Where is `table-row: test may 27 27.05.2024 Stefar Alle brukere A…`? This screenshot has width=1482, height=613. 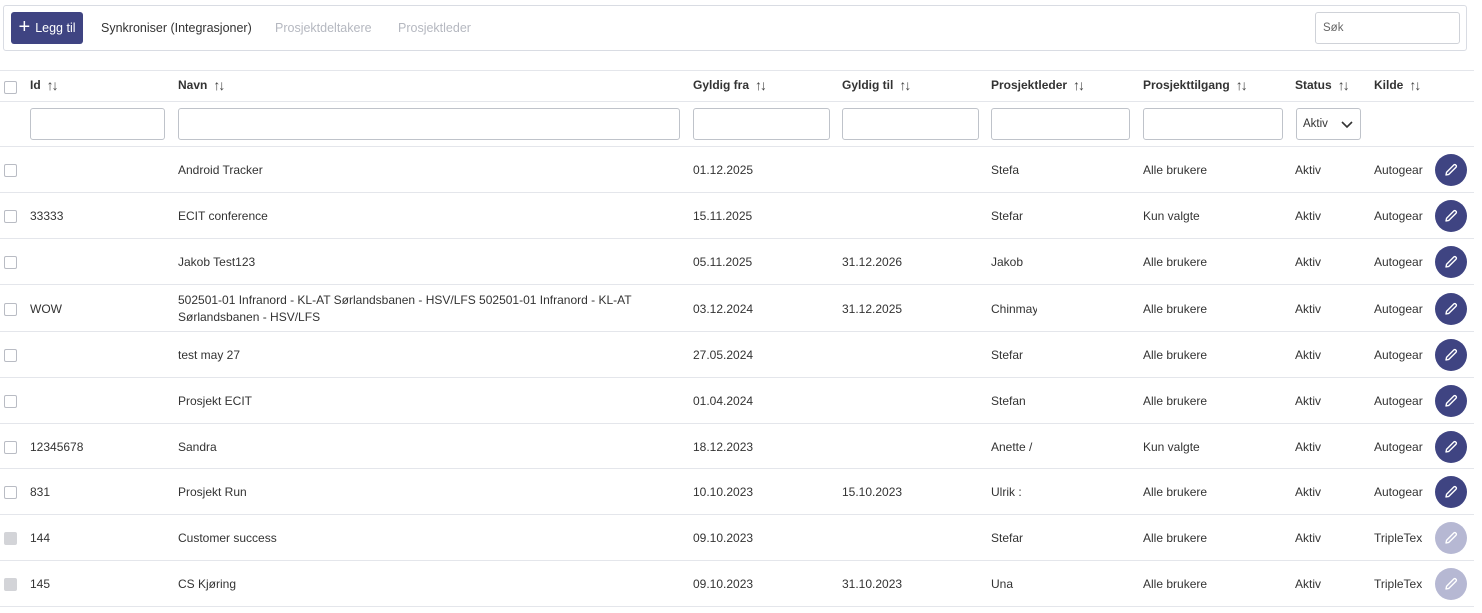
table-row: test may 27 27.05.2024 Stefar Alle brukere A… is located at coordinates (737, 355).